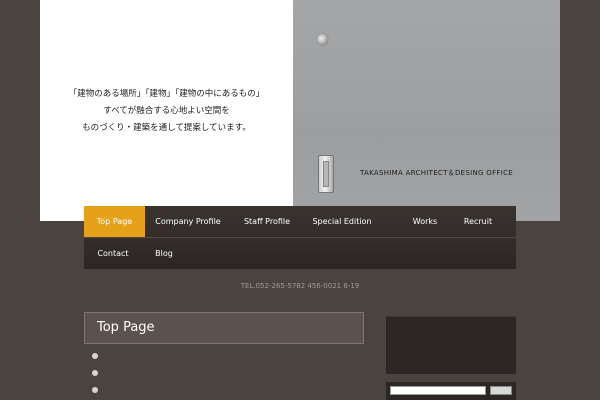 The height and width of the screenshot is (400, 600). Describe the element at coordinates (224, 328) in the screenshot. I see `page-title-box: Top Page` at that location.